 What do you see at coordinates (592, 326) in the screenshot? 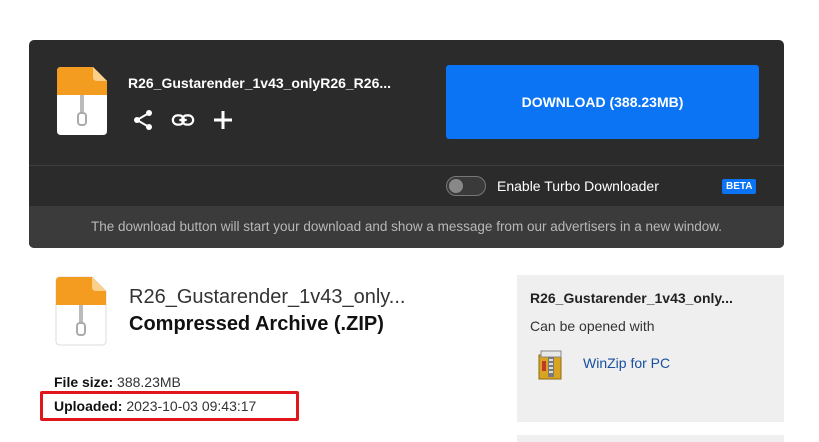
I see `panel-subtitle: Can be opened with` at bounding box center [592, 326].